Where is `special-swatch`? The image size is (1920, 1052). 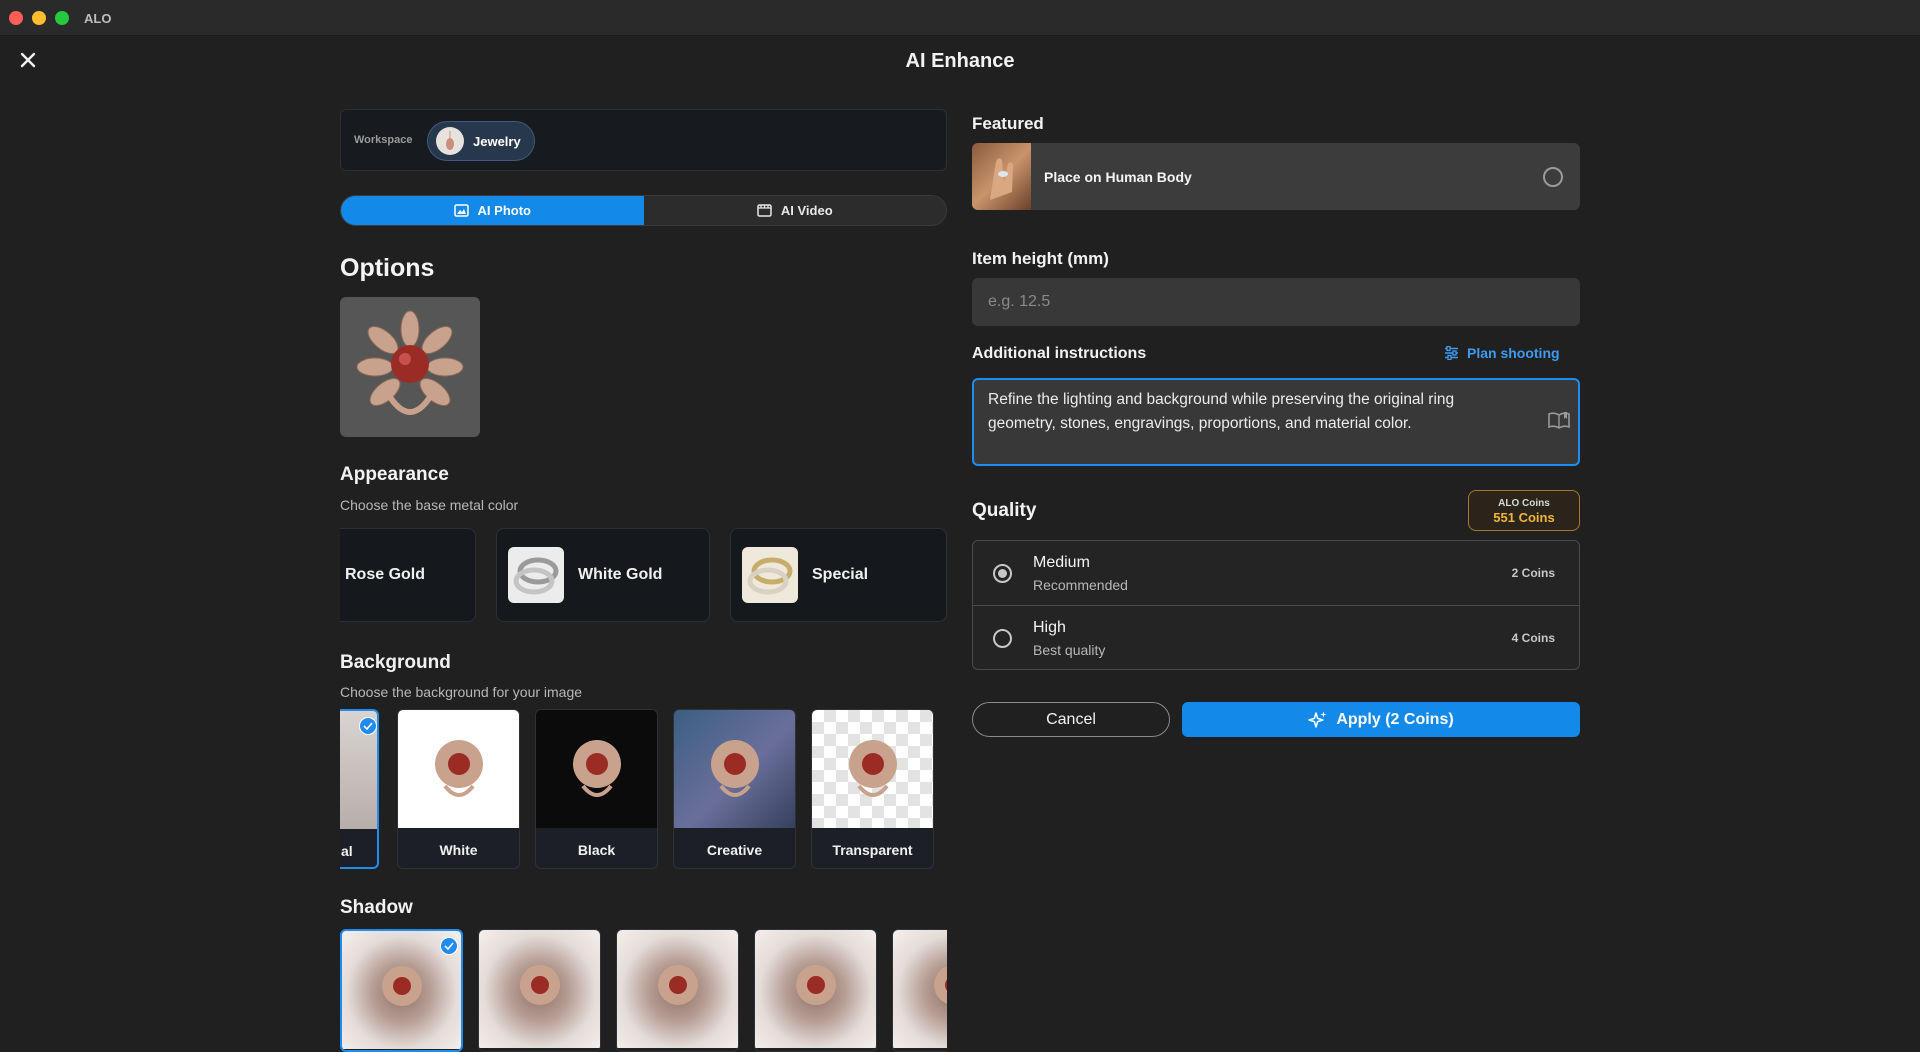 special-swatch is located at coordinates (770, 575).